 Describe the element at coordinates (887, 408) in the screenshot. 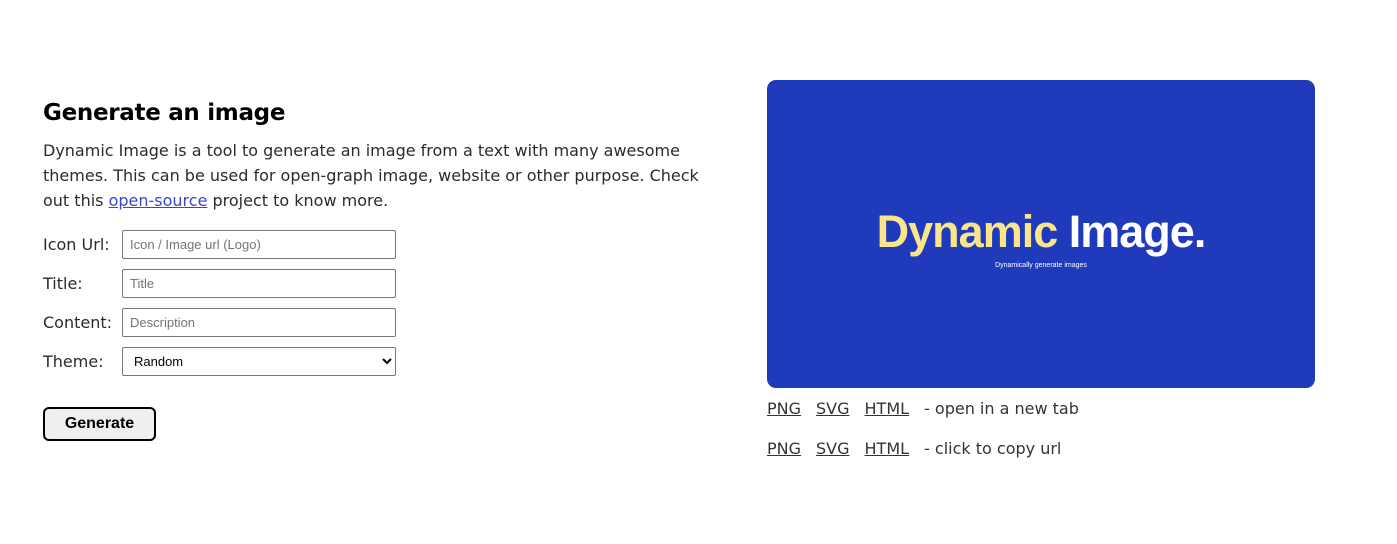

I see `open-html-link: HTML` at that location.